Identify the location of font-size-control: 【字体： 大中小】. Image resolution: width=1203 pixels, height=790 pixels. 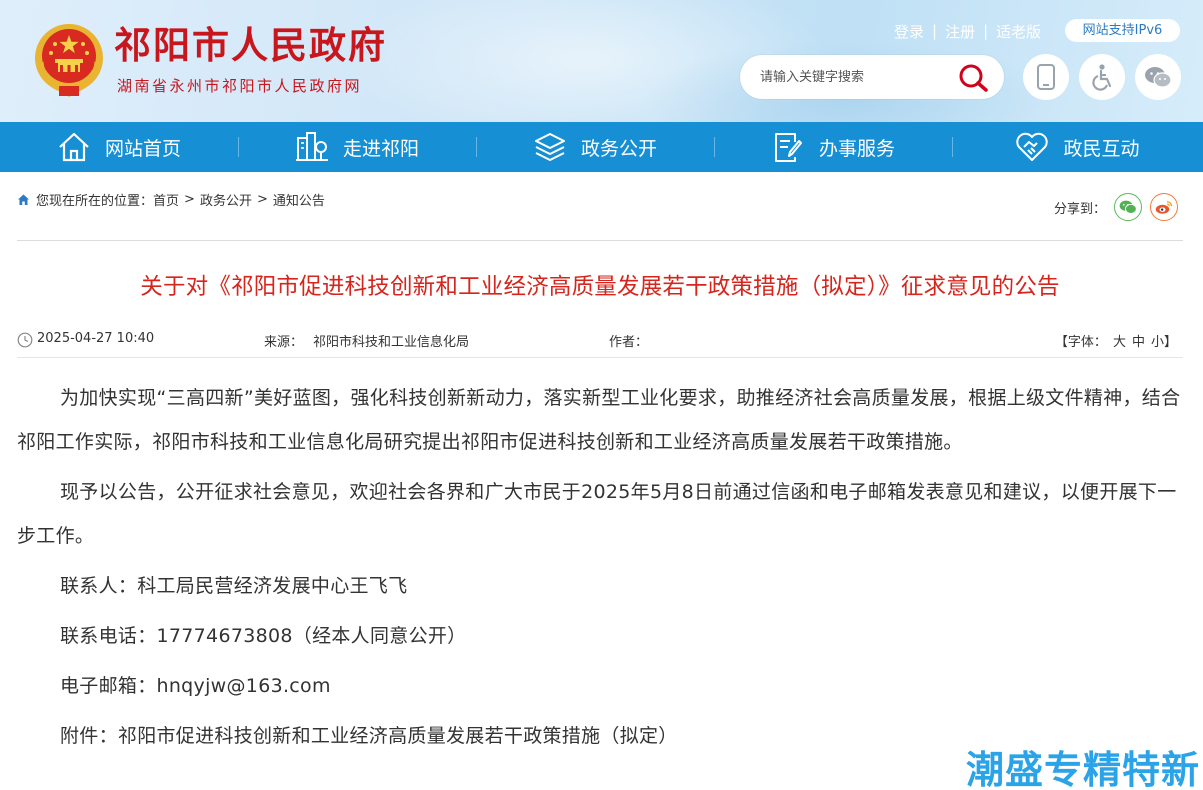
(1116, 340).